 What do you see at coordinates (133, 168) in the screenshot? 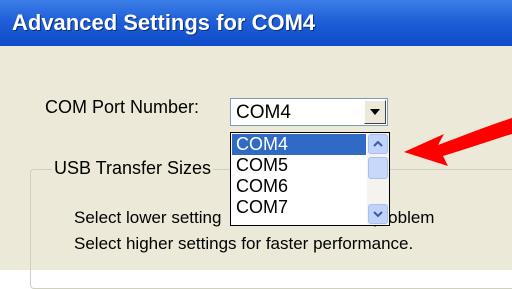
I see `usb-transfer-title: USB Transfer Sizes` at bounding box center [133, 168].